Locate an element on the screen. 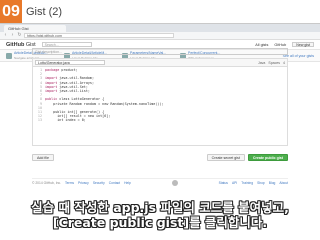  code-text: product; is located at coordinates (68, 70).